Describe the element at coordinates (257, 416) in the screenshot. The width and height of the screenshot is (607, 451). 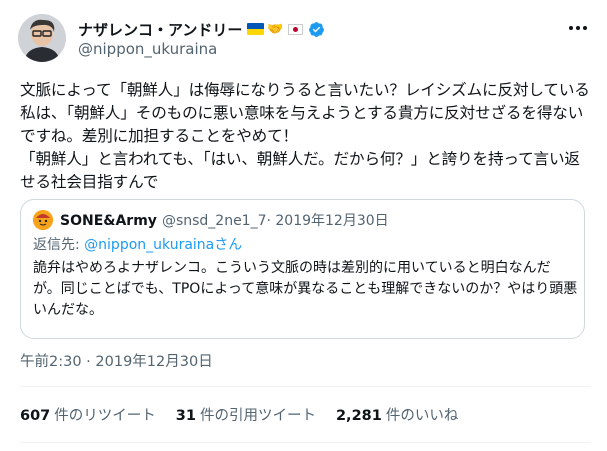
I see `quotes-label: 件の引用ツイート` at that location.